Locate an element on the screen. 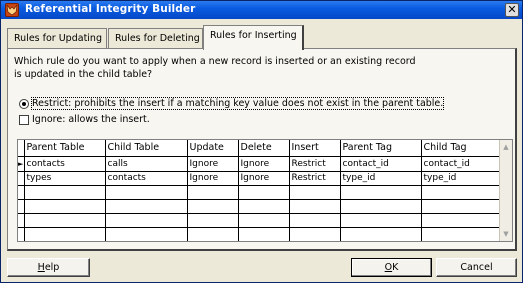 This screenshot has width=523, height=283. tab-rules-for-inserting: Rules for Inserting is located at coordinates (253, 37).